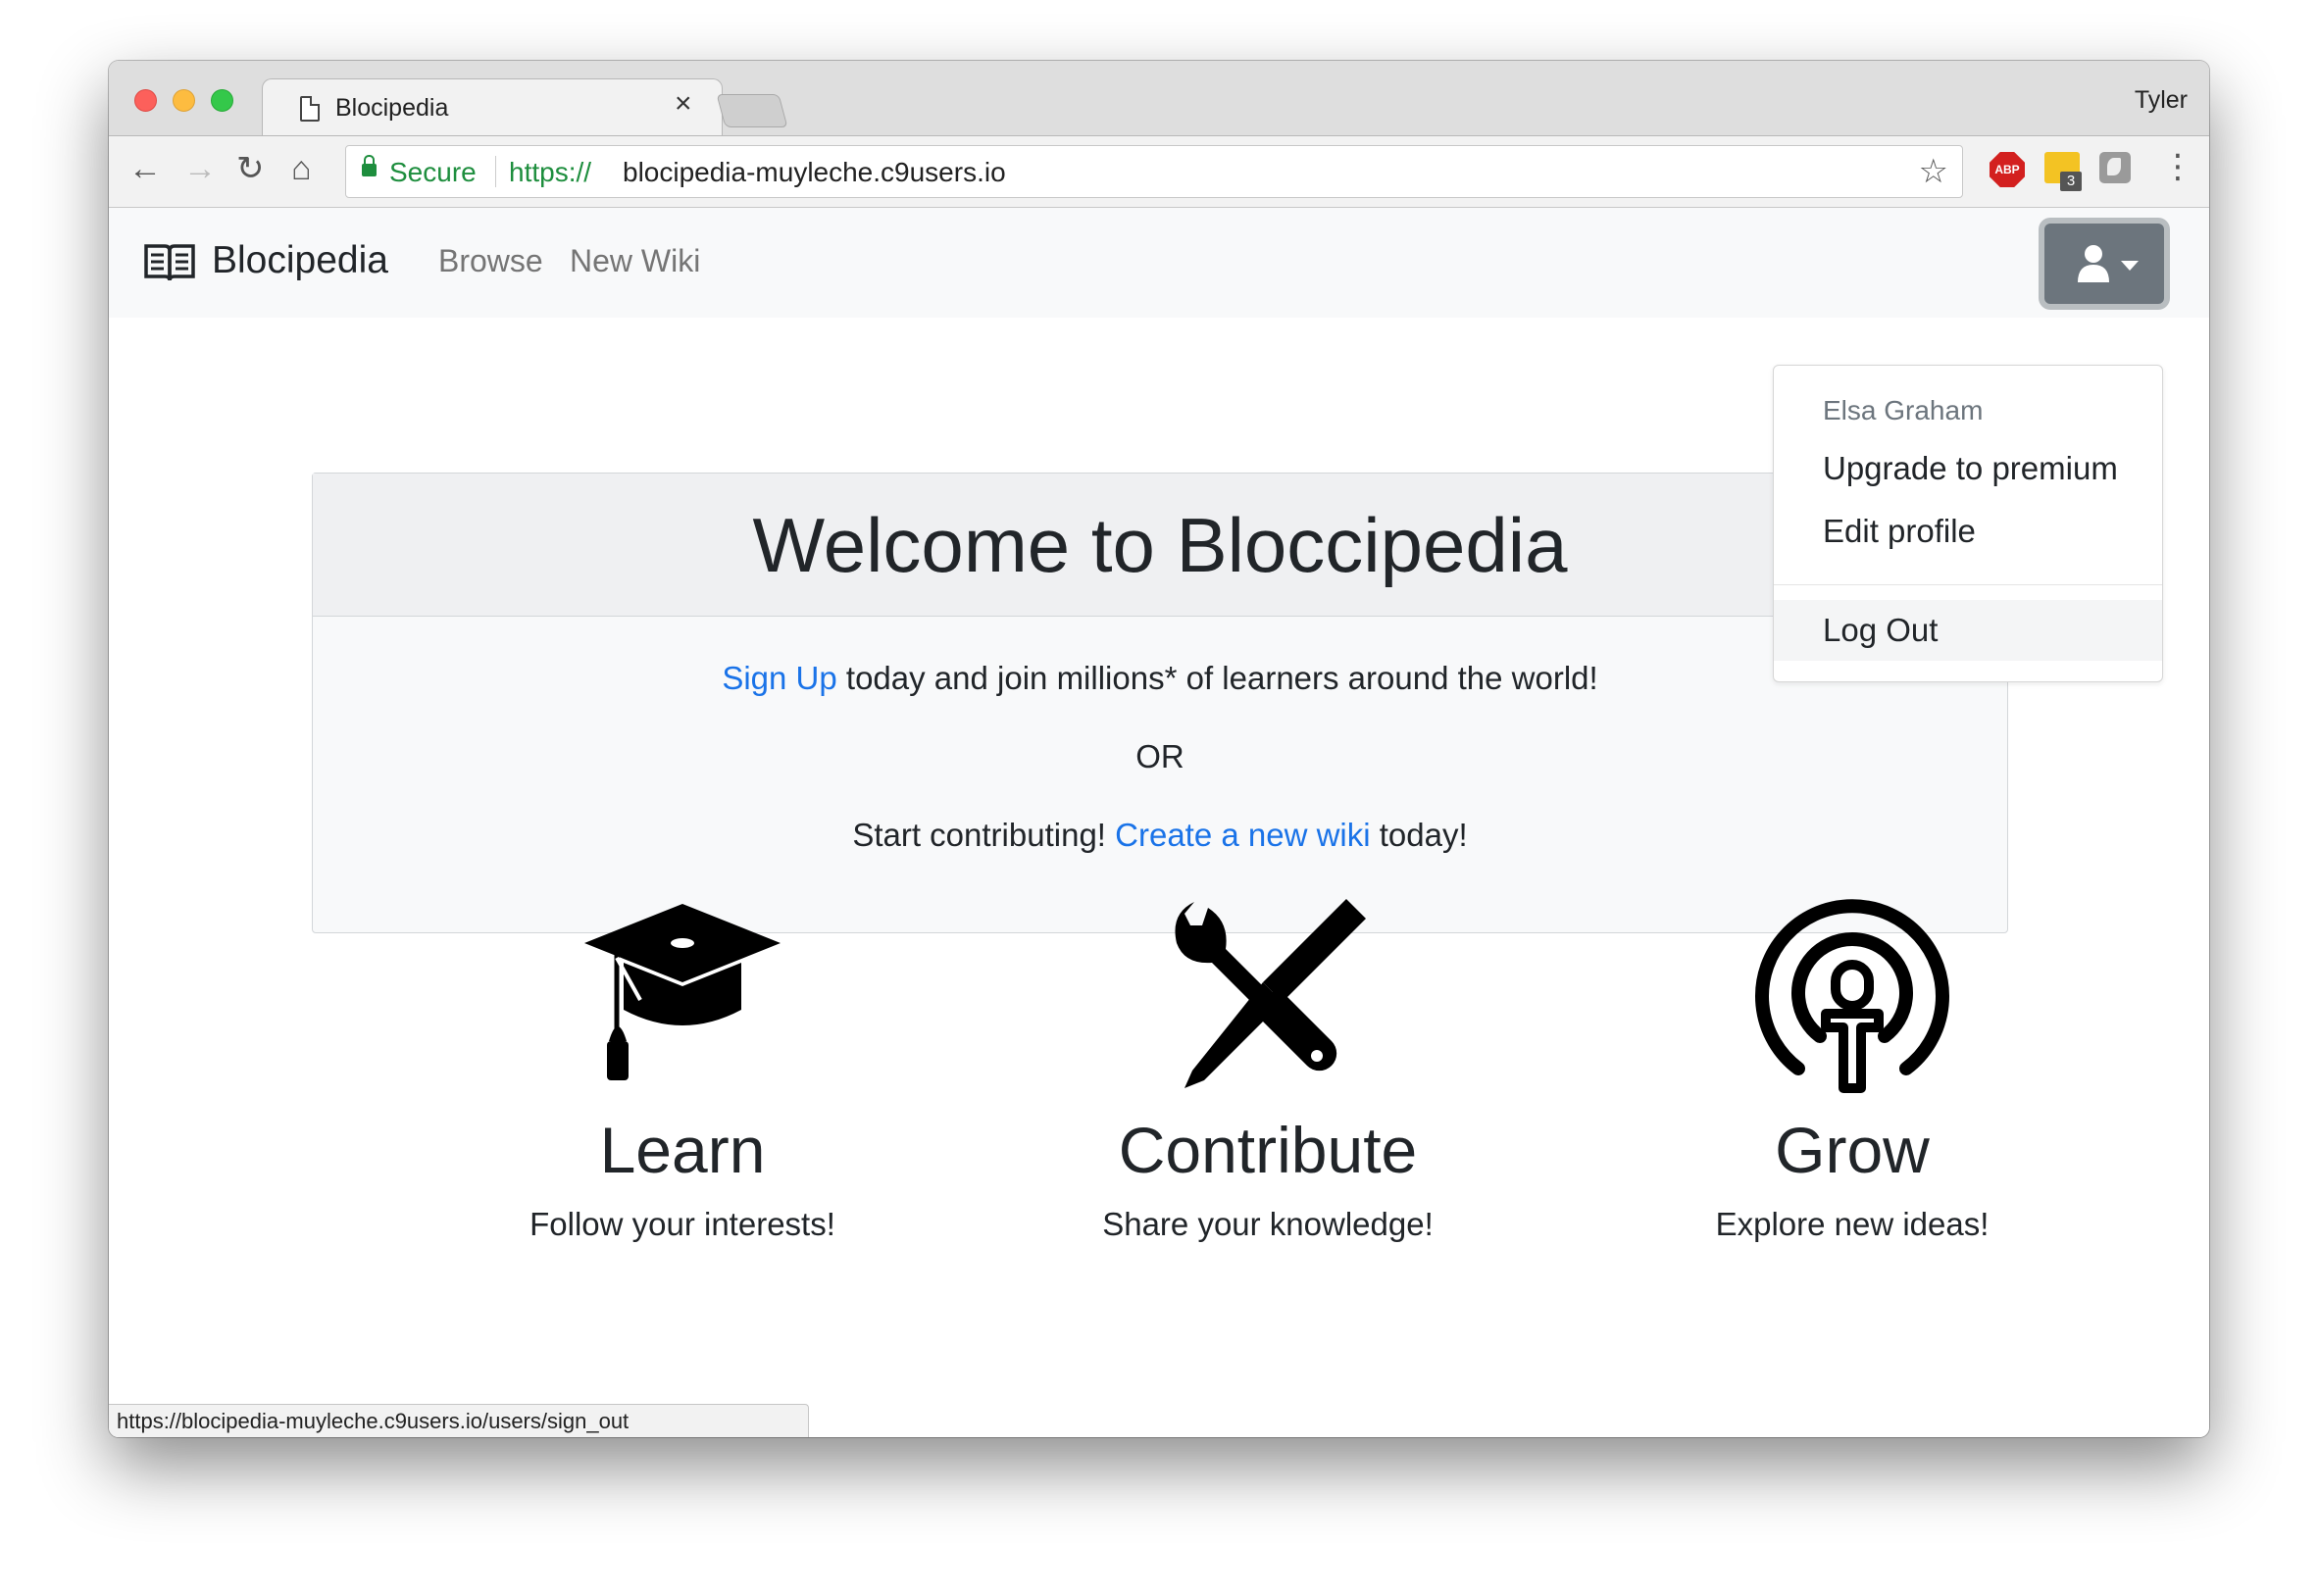  What do you see at coordinates (635, 261) in the screenshot?
I see `nav-new-wiki-link: New Wiki` at bounding box center [635, 261].